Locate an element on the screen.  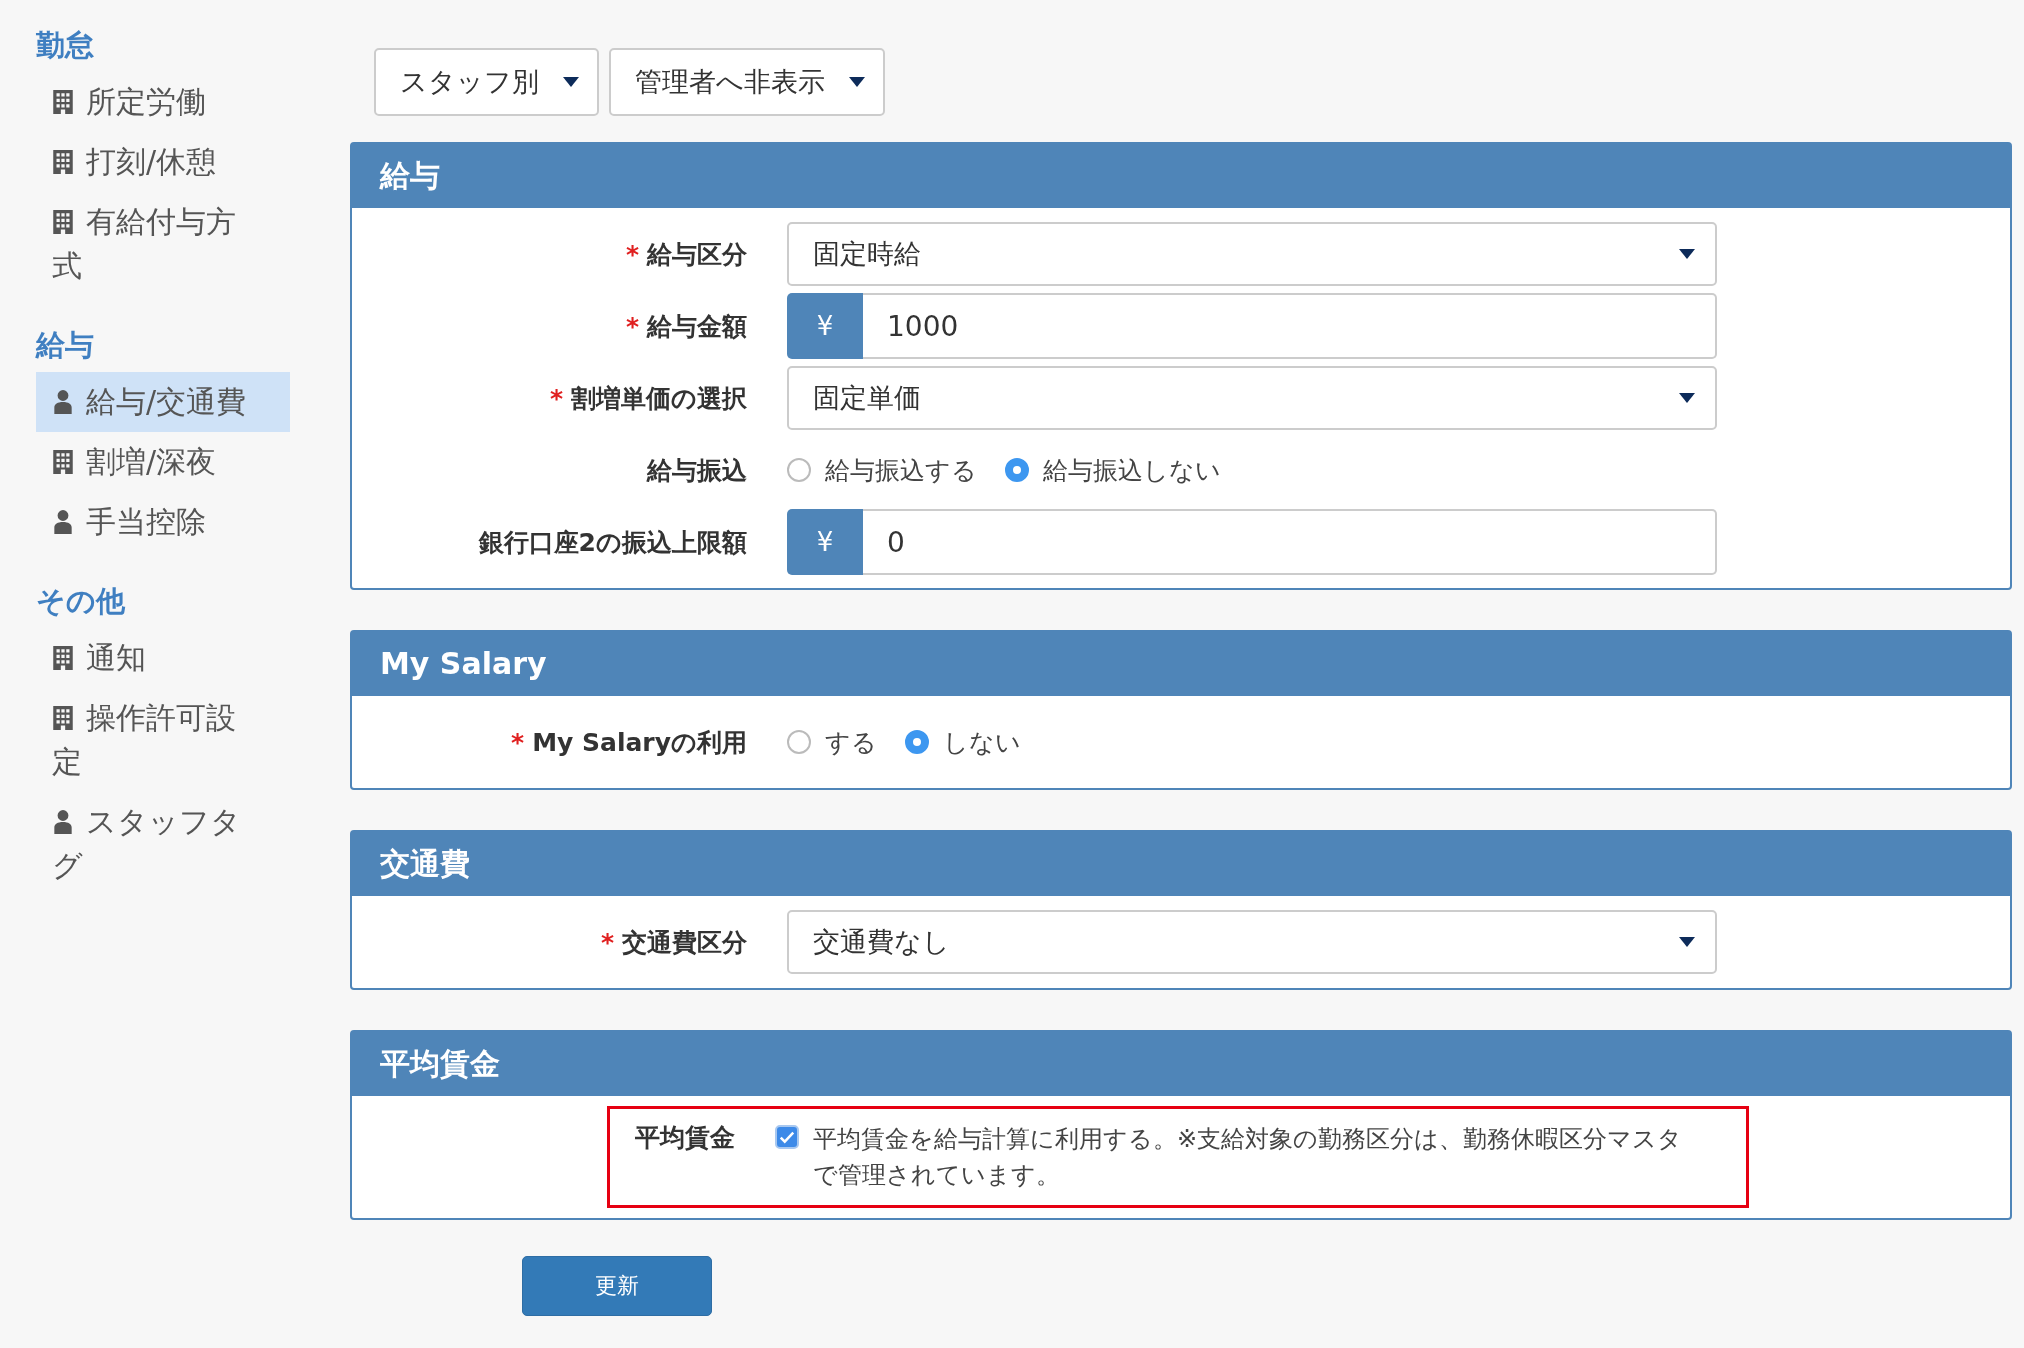
field-label: 給与区分 is located at coordinates (697, 254).